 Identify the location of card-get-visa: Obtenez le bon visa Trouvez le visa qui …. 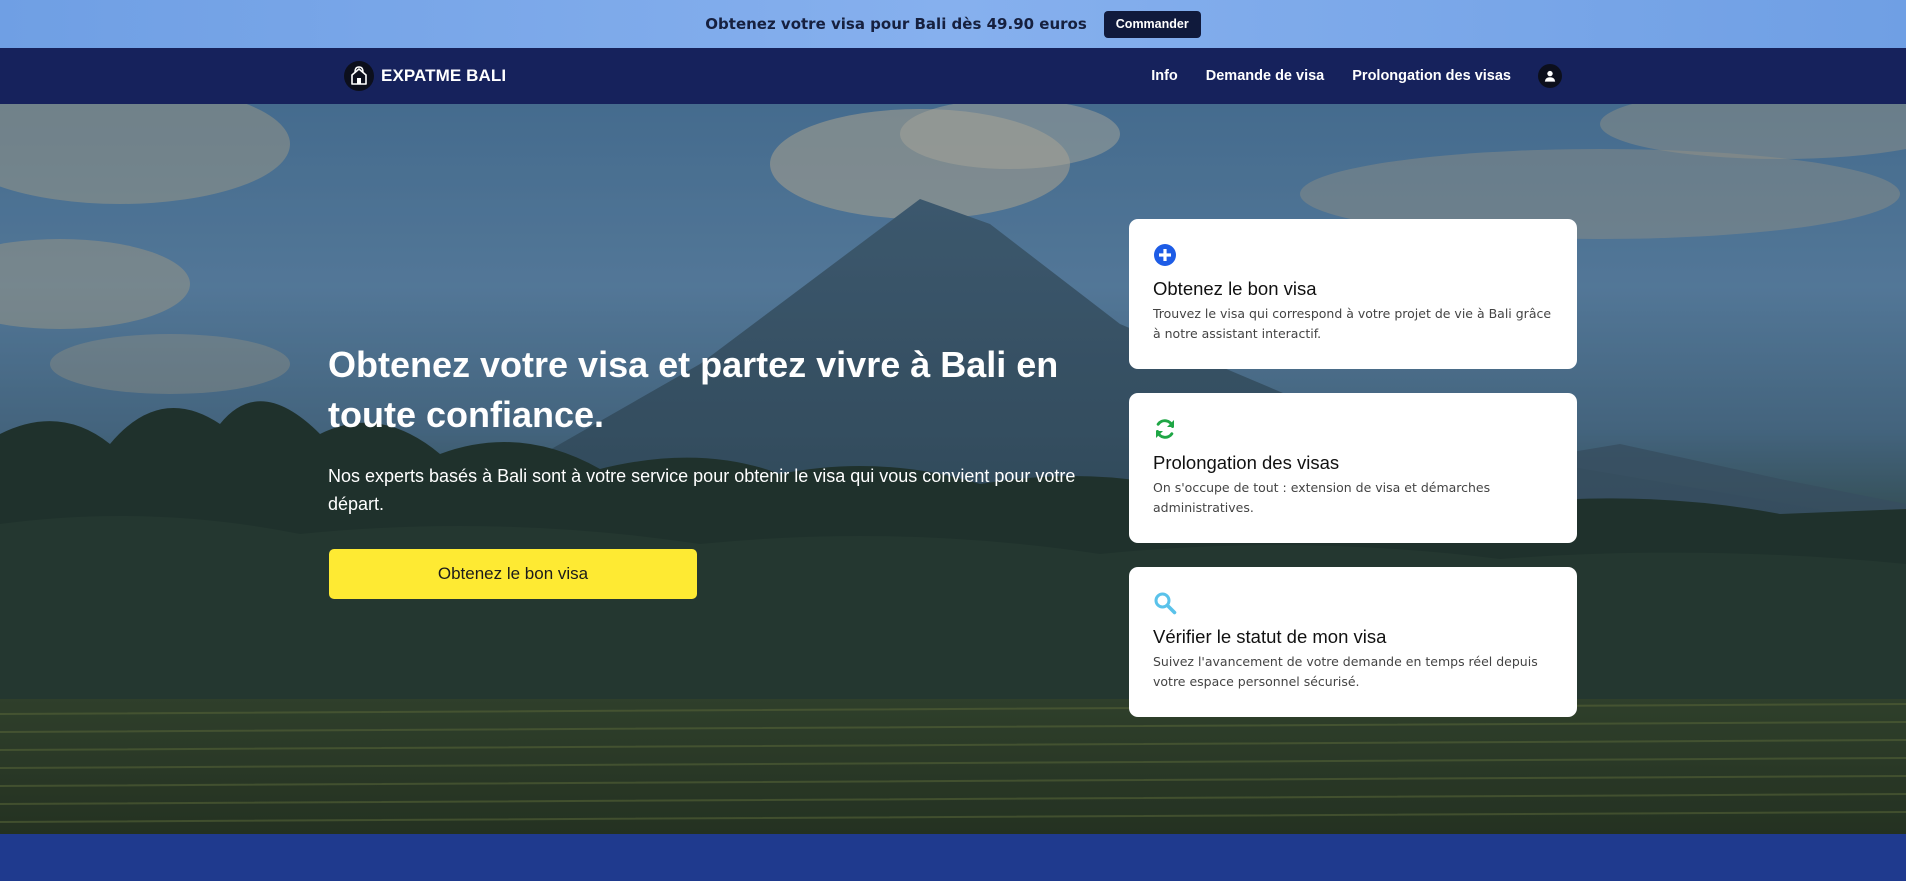
(1353, 294).